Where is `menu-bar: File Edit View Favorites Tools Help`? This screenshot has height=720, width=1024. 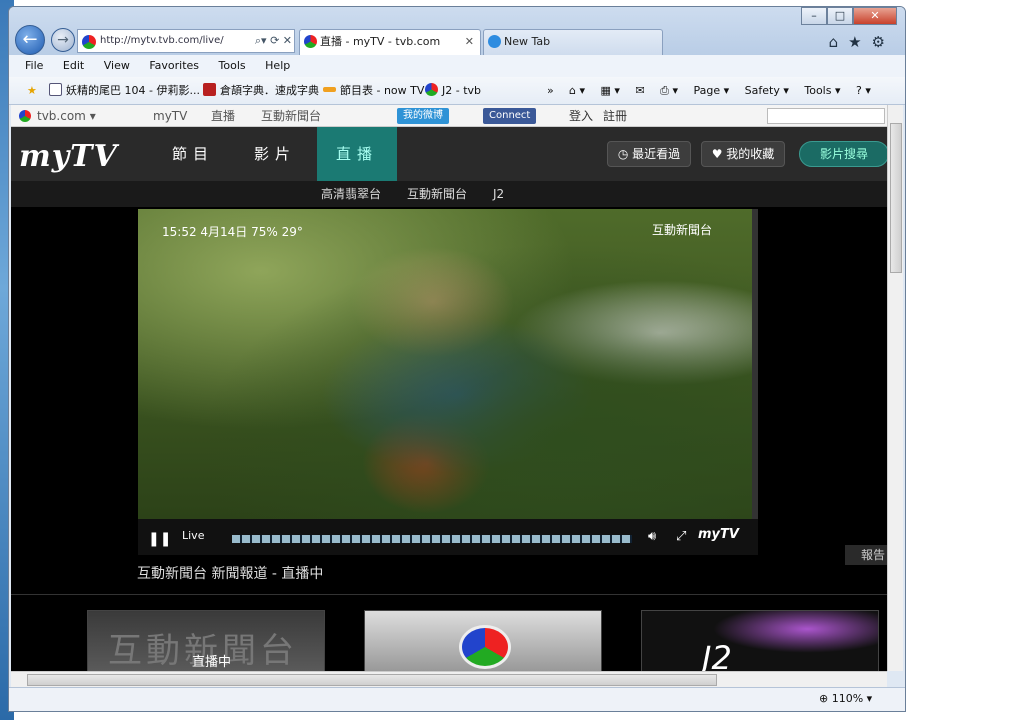 menu-bar: File Edit View Favorites Tools Help is located at coordinates (457, 66).